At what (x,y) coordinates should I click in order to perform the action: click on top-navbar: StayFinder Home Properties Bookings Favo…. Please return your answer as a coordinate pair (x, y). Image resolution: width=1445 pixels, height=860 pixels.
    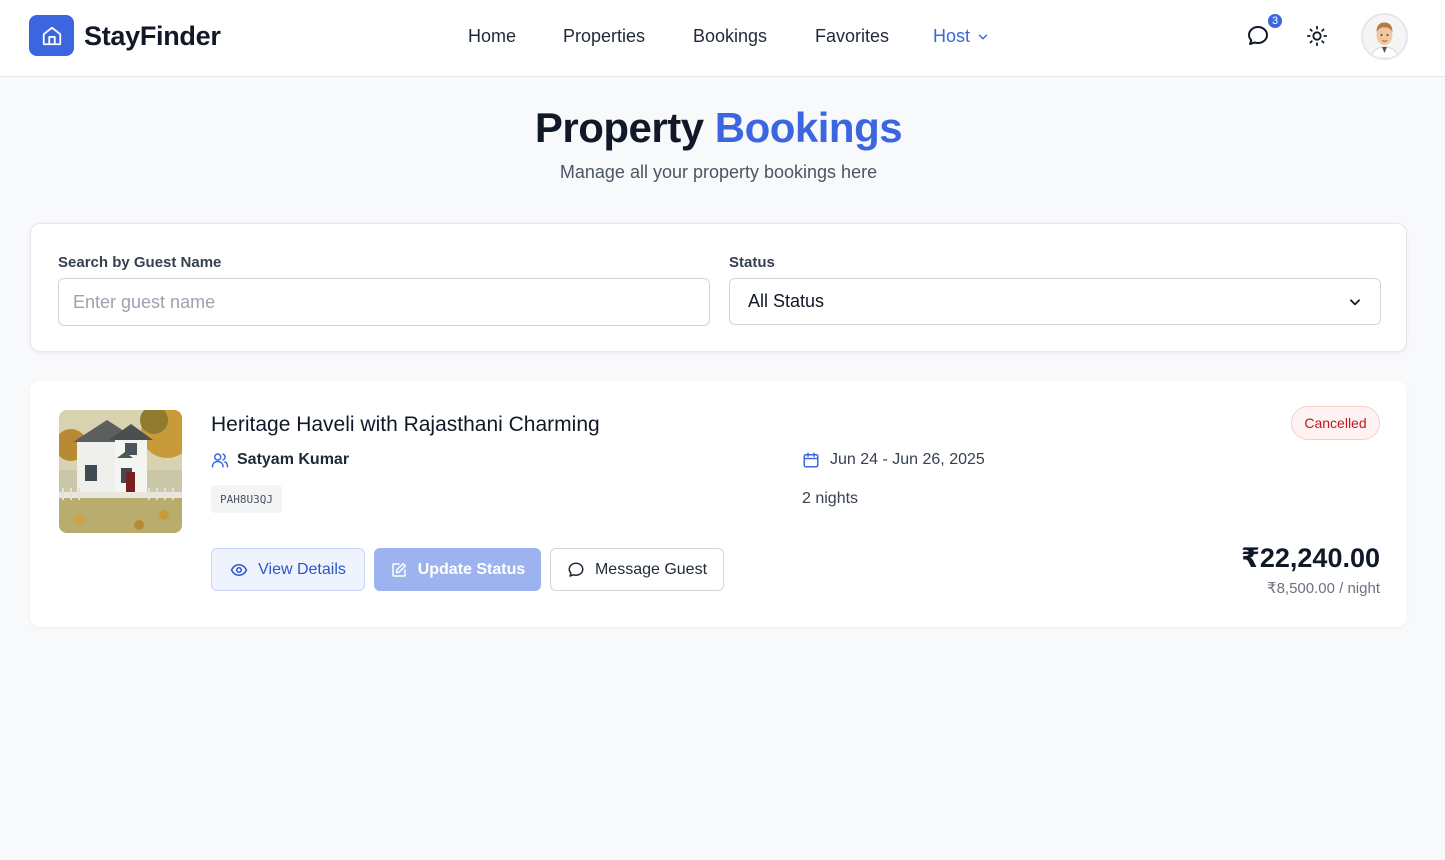
    Looking at the image, I should click on (722, 38).